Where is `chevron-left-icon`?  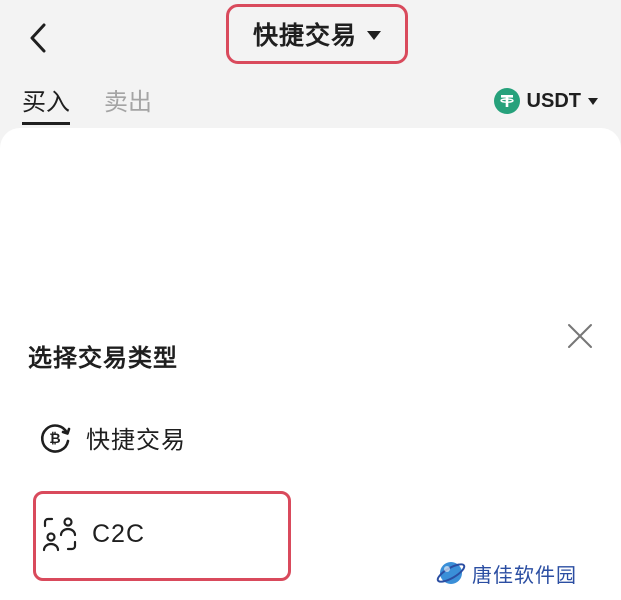 chevron-left-icon is located at coordinates (38, 38).